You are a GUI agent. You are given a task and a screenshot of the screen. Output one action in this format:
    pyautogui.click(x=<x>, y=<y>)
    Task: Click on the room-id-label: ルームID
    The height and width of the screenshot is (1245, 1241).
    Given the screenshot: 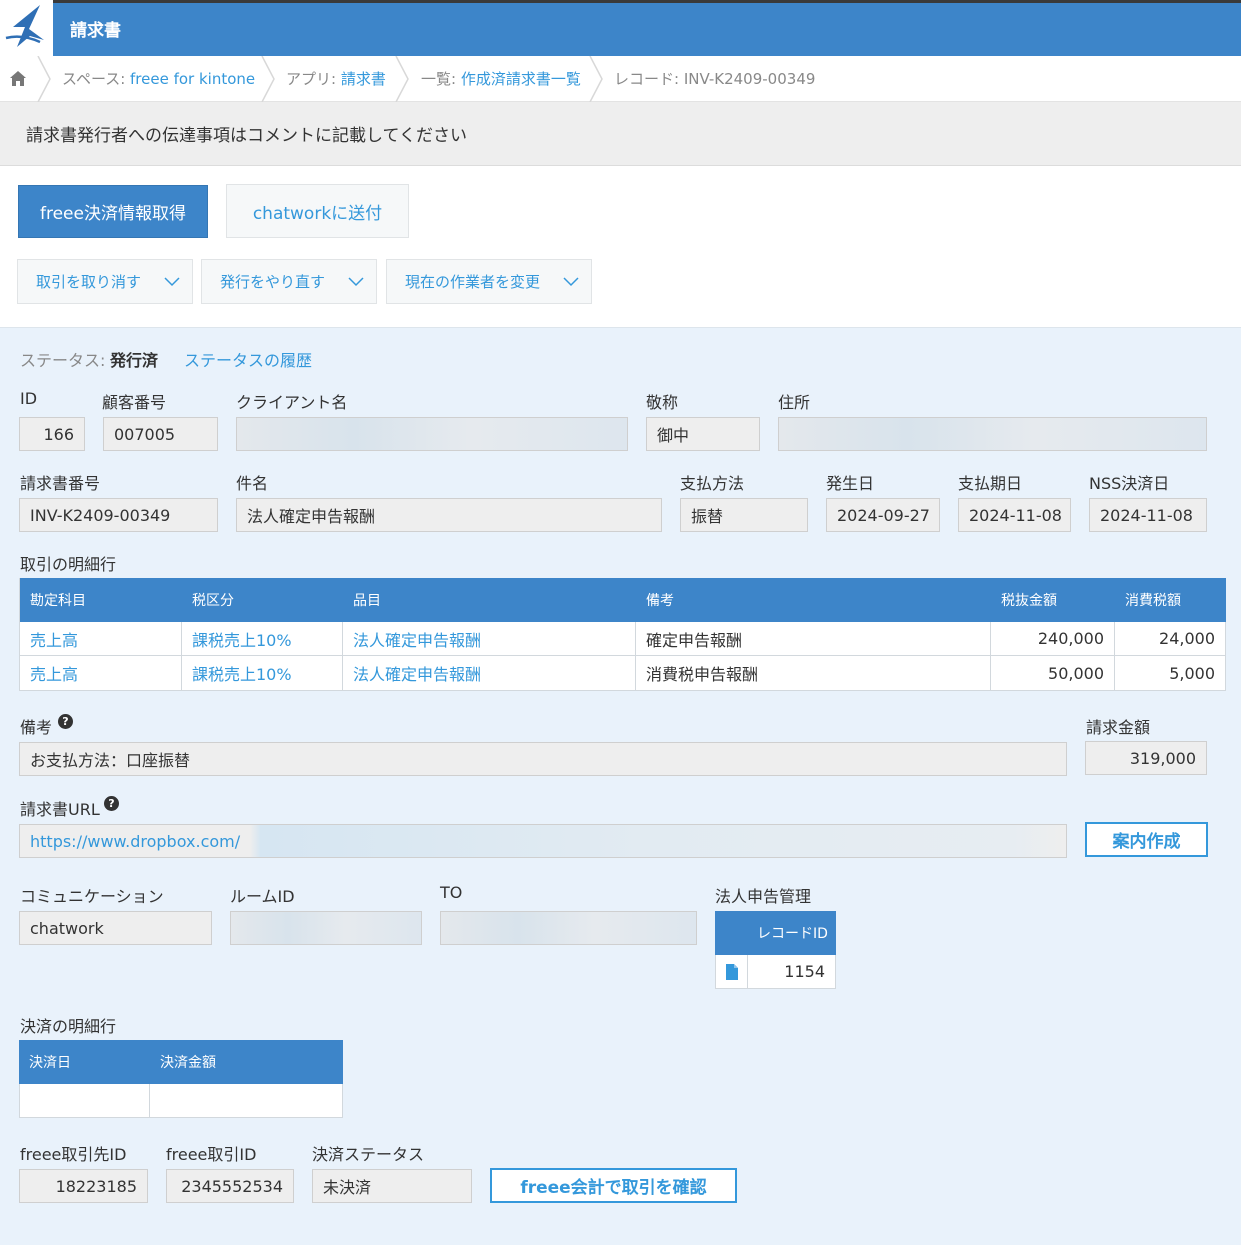 What is the action you would take?
    pyautogui.click(x=262, y=896)
    